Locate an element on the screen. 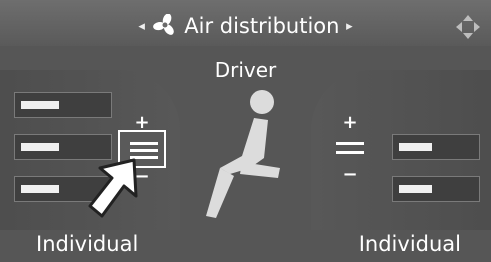 Image resolution: width=491 pixels, height=262 pixels. pointer-arrow-icon is located at coordinates (113, 188).